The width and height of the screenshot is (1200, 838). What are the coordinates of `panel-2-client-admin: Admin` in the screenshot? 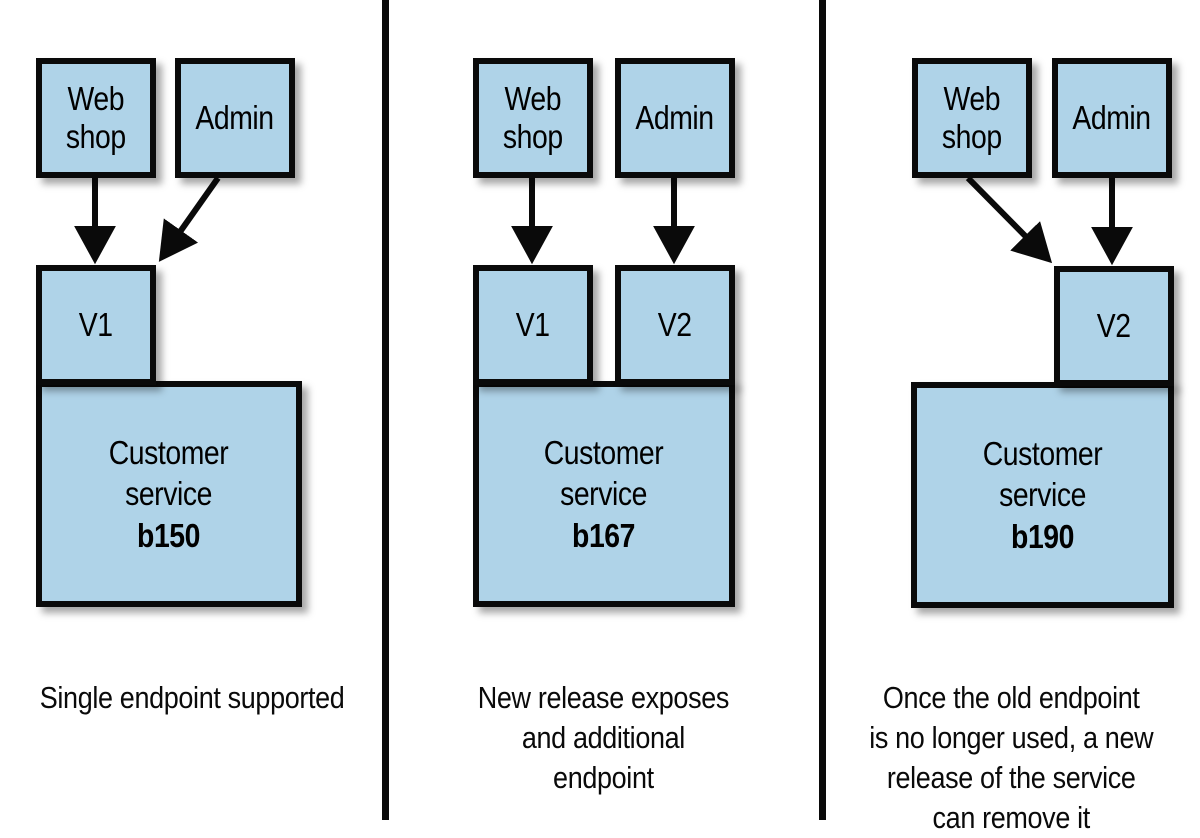 It's located at (675, 118).